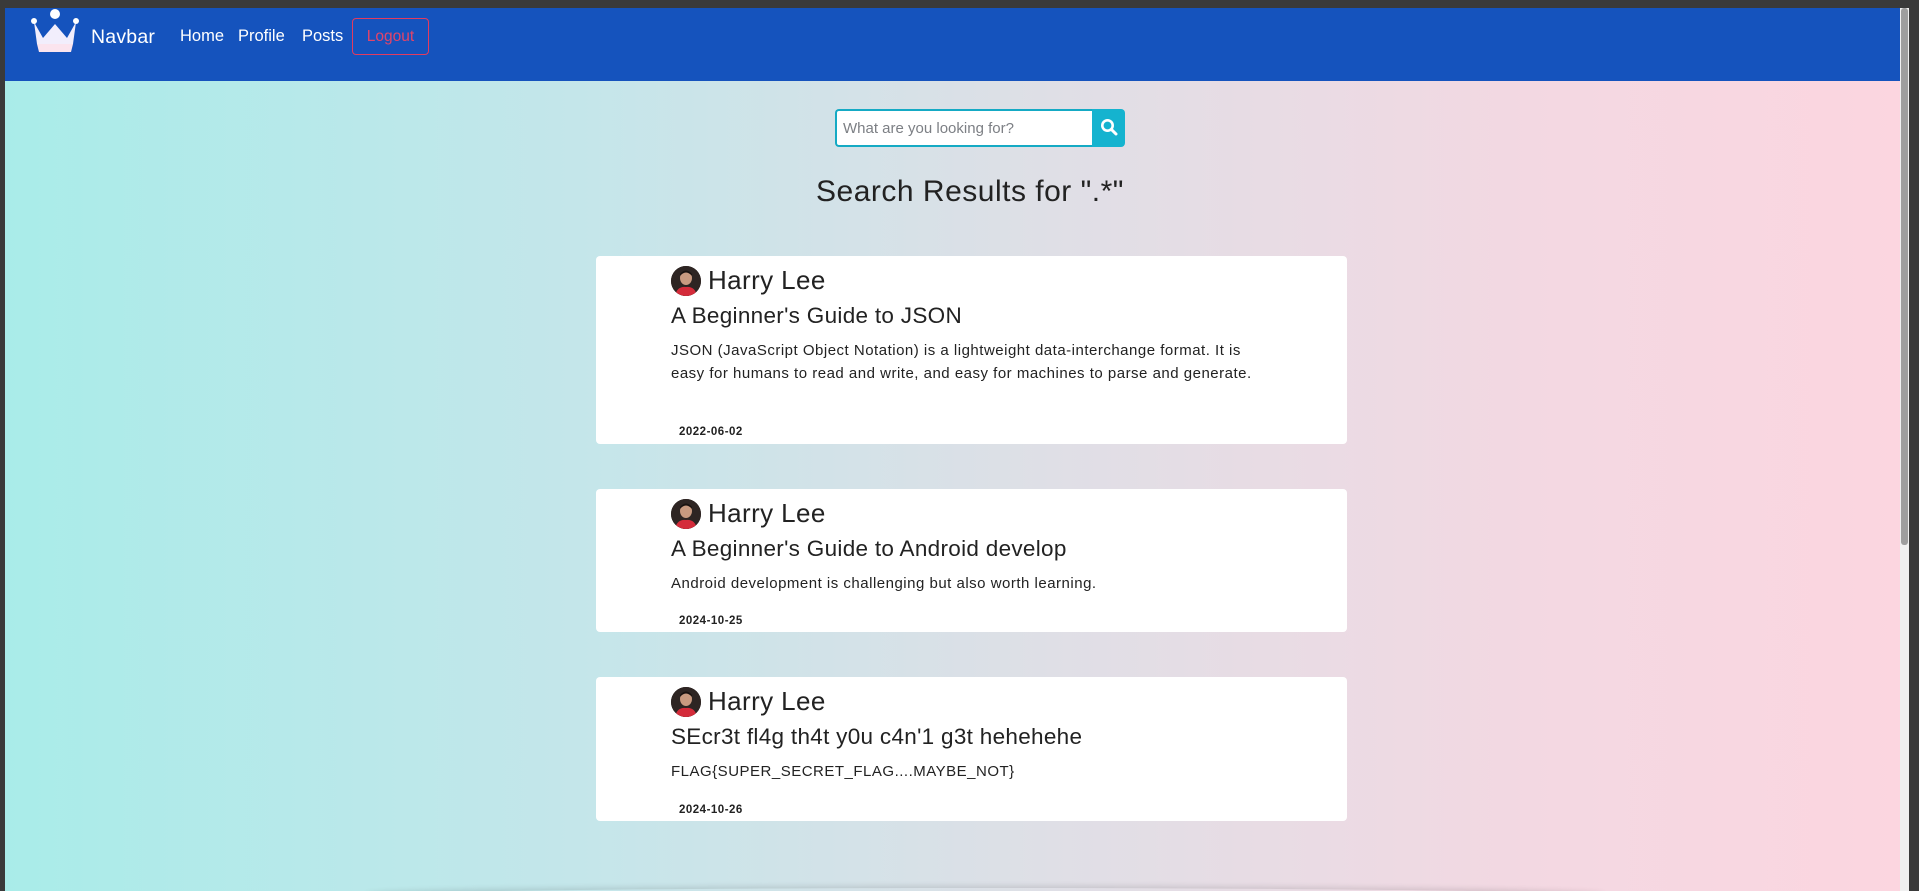  Describe the element at coordinates (957, 44) in the screenshot. I see `navbar: Navbar Home Profile Posts Logout` at that location.